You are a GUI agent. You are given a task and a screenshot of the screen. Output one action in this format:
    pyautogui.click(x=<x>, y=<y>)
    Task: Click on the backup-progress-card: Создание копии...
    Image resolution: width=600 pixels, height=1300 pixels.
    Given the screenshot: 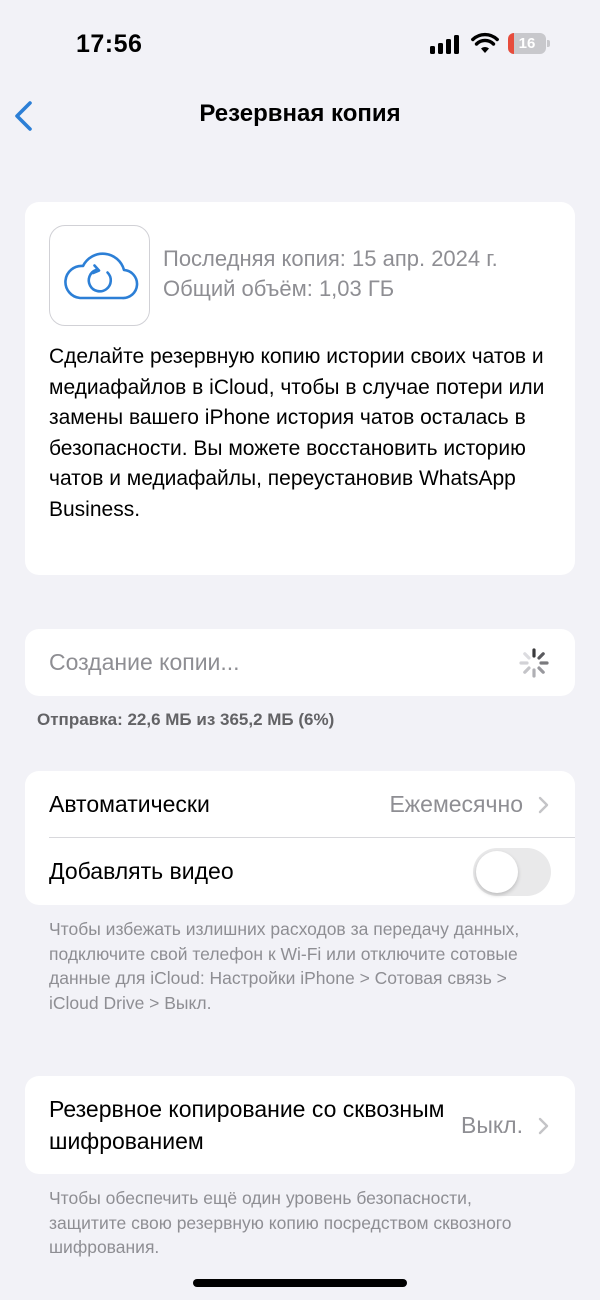 What is the action you would take?
    pyautogui.click(x=300, y=662)
    